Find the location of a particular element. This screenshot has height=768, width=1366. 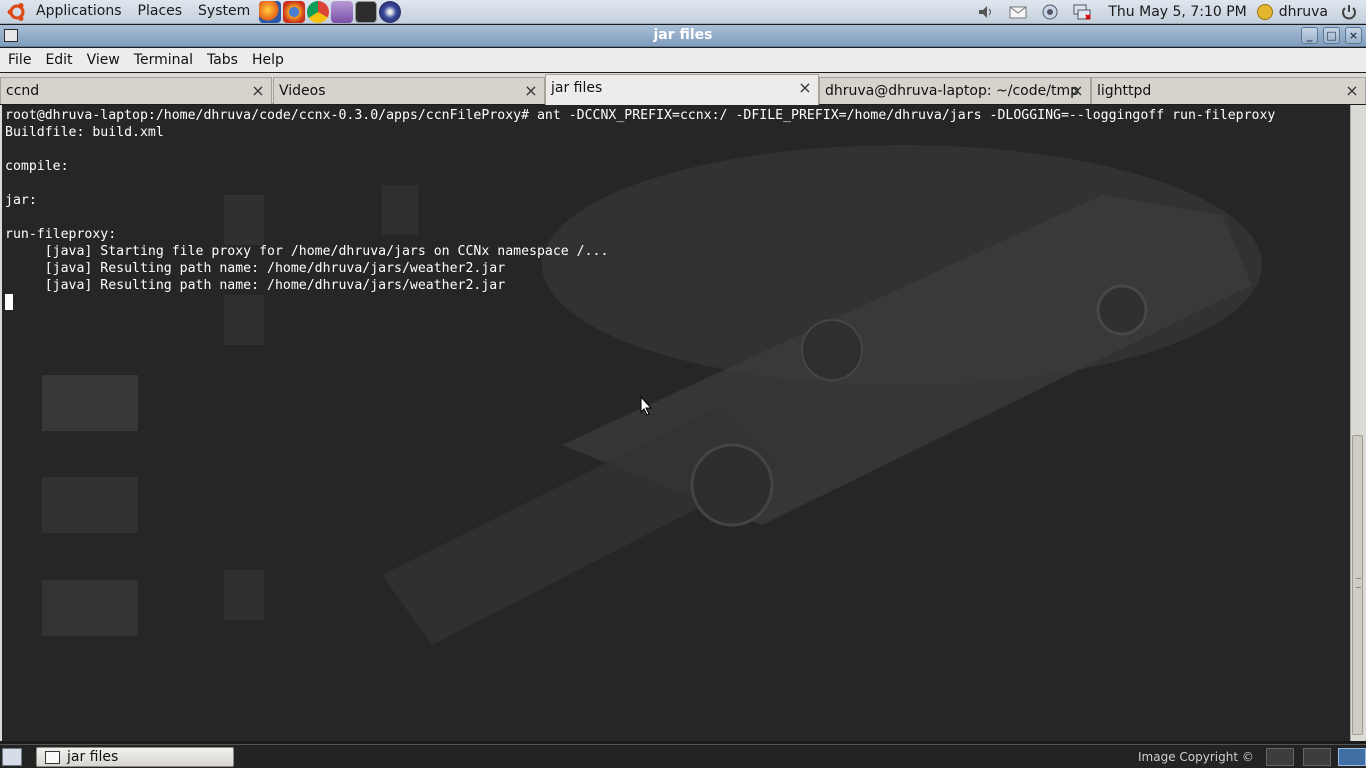

applications-menu: Applications is located at coordinates (79, 12).